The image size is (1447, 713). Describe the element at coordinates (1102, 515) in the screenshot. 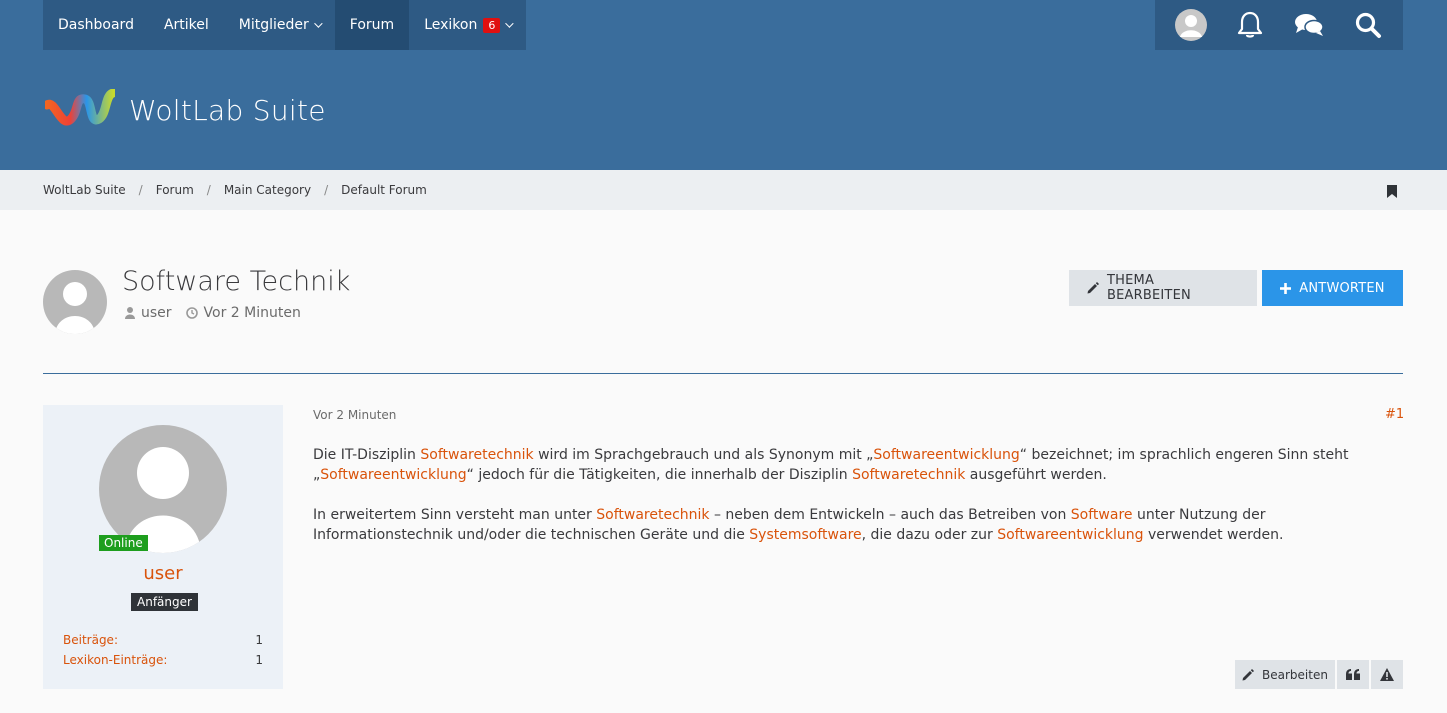

I see `wiki-link: Software` at that location.